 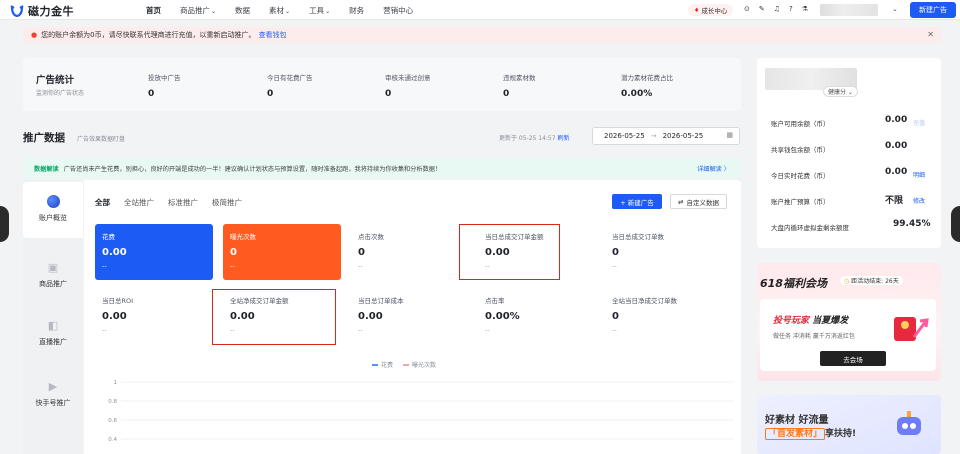 I want to click on go-venue-button: 去会场, so click(x=853, y=358).